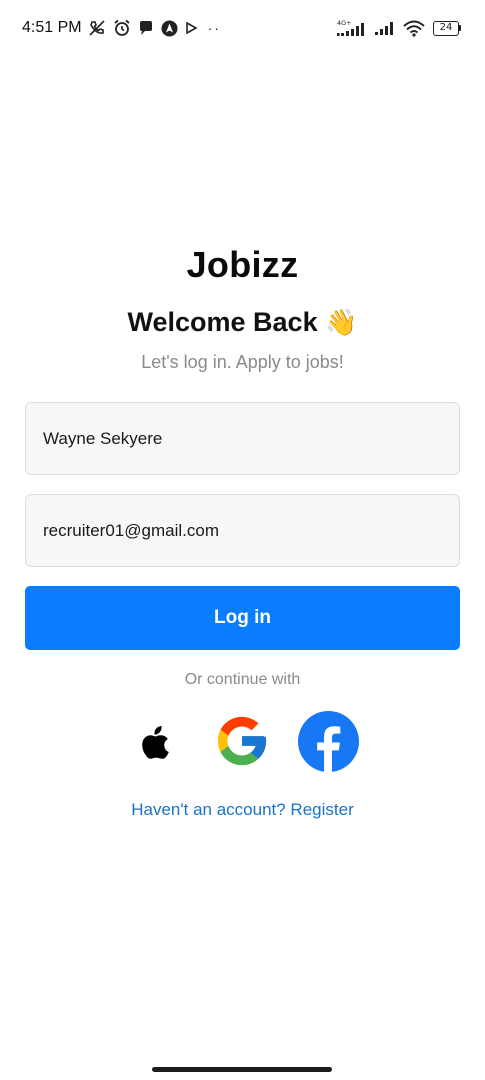  What do you see at coordinates (242, 810) in the screenshot?
I see `register-link: Haven't an account? Register` at bounding box center [242, 810].